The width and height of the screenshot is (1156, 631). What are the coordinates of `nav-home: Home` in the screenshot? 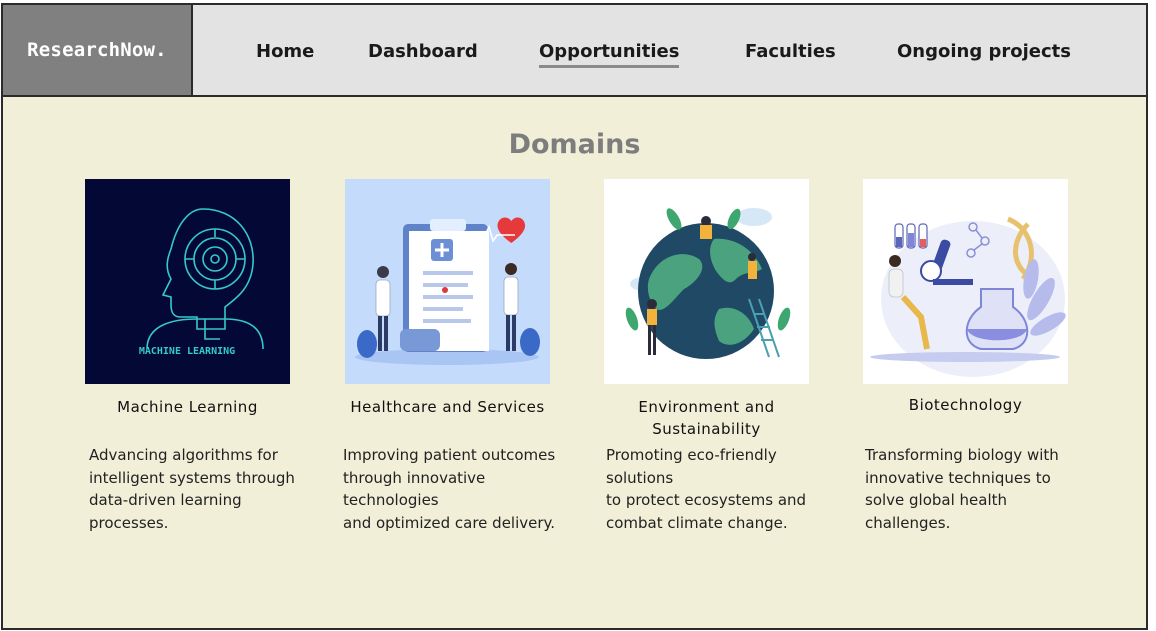 It's located at (285, 52).